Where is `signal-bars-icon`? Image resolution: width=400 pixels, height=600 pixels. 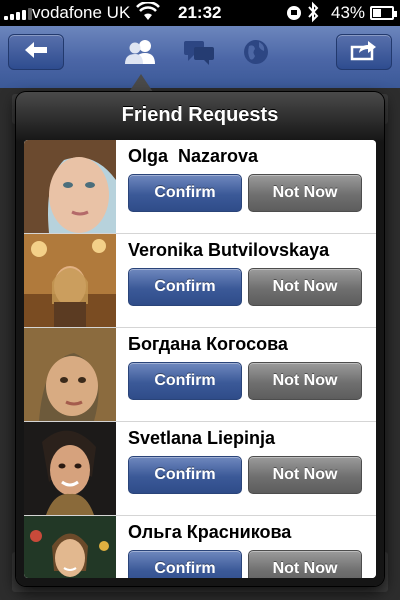
signal-bars-icon is located at coordinates (18, 14).